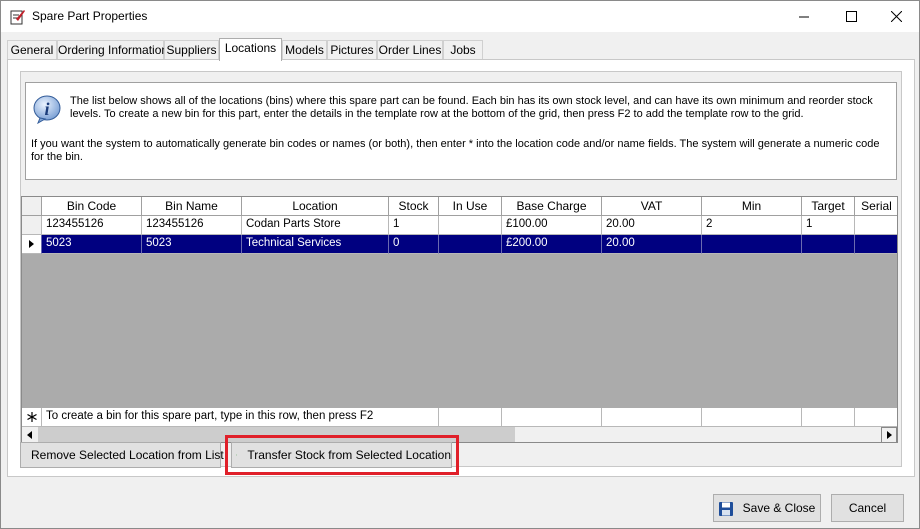 Image resolution: width=920 pixels, height=529 pixels. What do you see at coordinates (876, 206) in the screenshot?
I see `column-header-serial: Serial` at bounding box center [876, 206].